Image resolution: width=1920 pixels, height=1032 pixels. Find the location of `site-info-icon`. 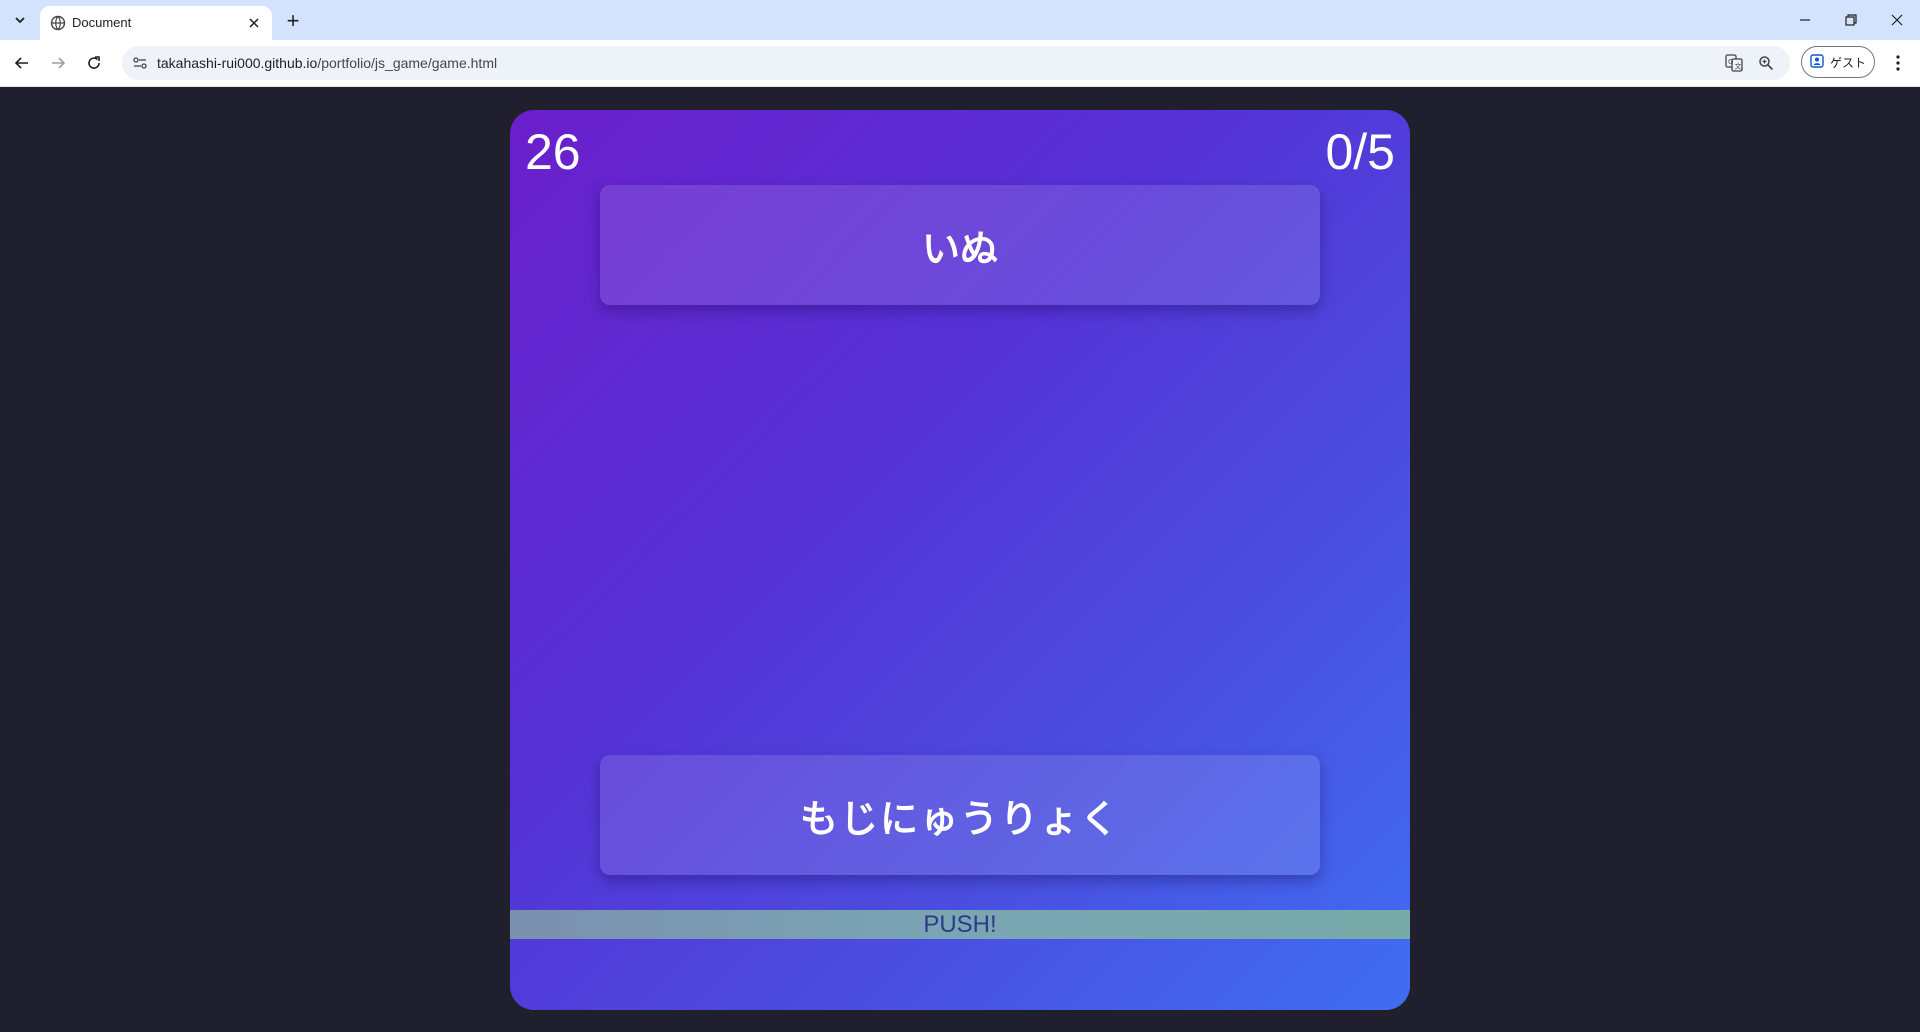

site-info-icon is located at coordinates (140, 63).